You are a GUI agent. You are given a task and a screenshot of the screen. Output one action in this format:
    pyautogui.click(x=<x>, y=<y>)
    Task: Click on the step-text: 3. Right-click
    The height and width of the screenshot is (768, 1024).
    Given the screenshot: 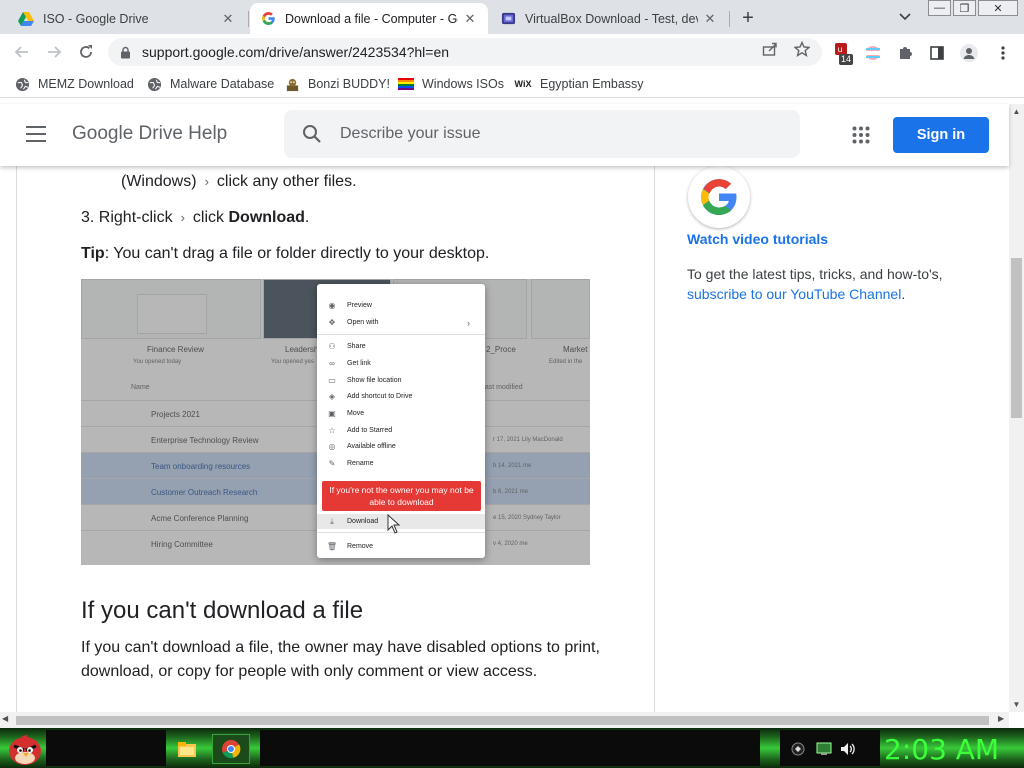 What is the action you would take?
    pyautogui.click(x=127, y=217)
    